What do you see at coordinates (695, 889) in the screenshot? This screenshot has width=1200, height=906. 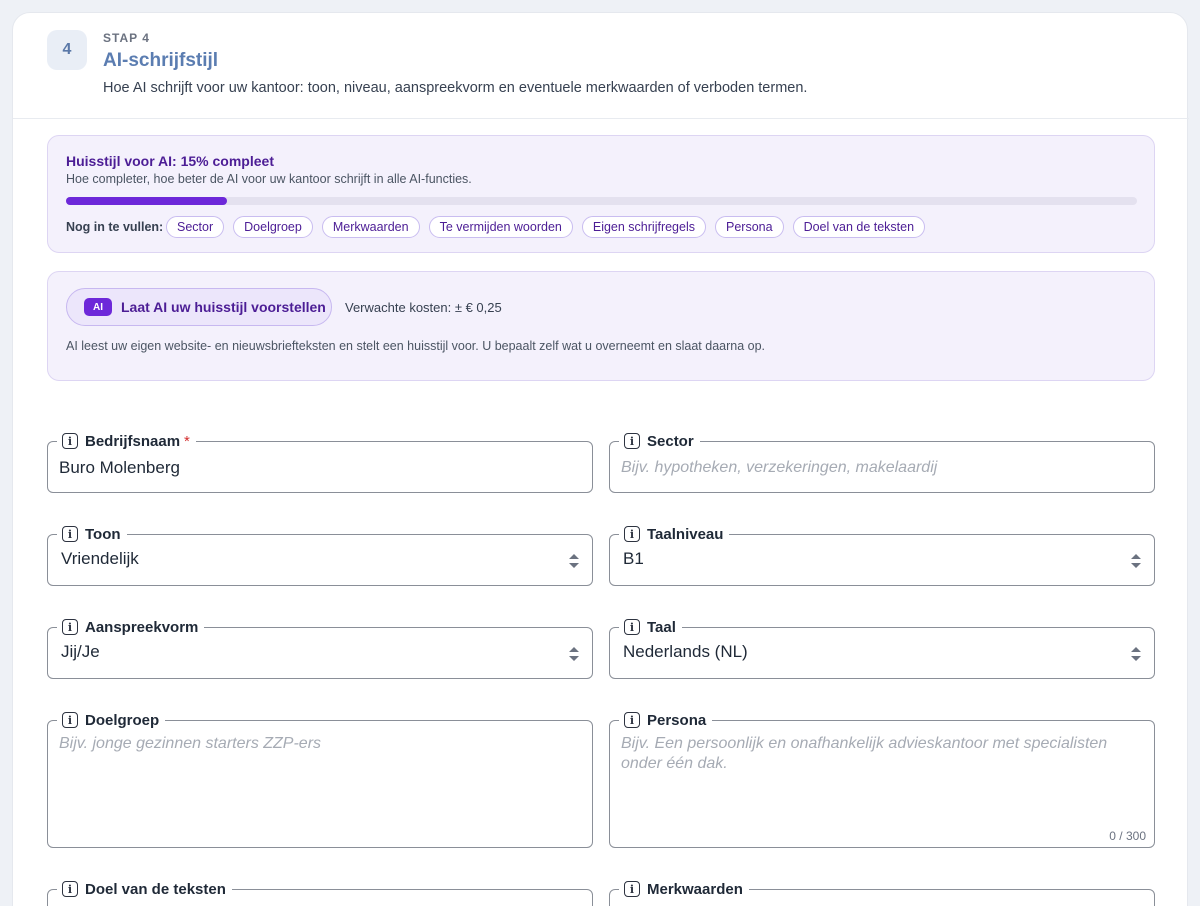 I see `merkwaarden-label: Merkwaarden` at bounding box center [695, 889].